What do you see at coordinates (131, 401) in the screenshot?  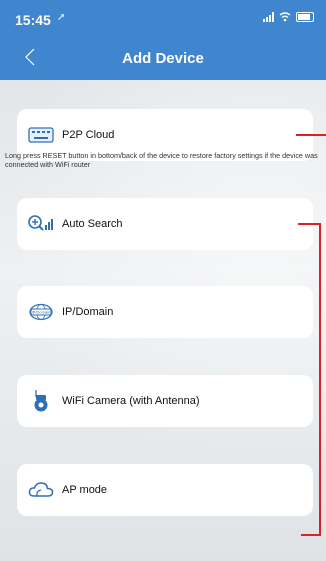 I see `wifi-camera-label: WiFi Camera (with Antenna)` at bounding box center [131, 401].